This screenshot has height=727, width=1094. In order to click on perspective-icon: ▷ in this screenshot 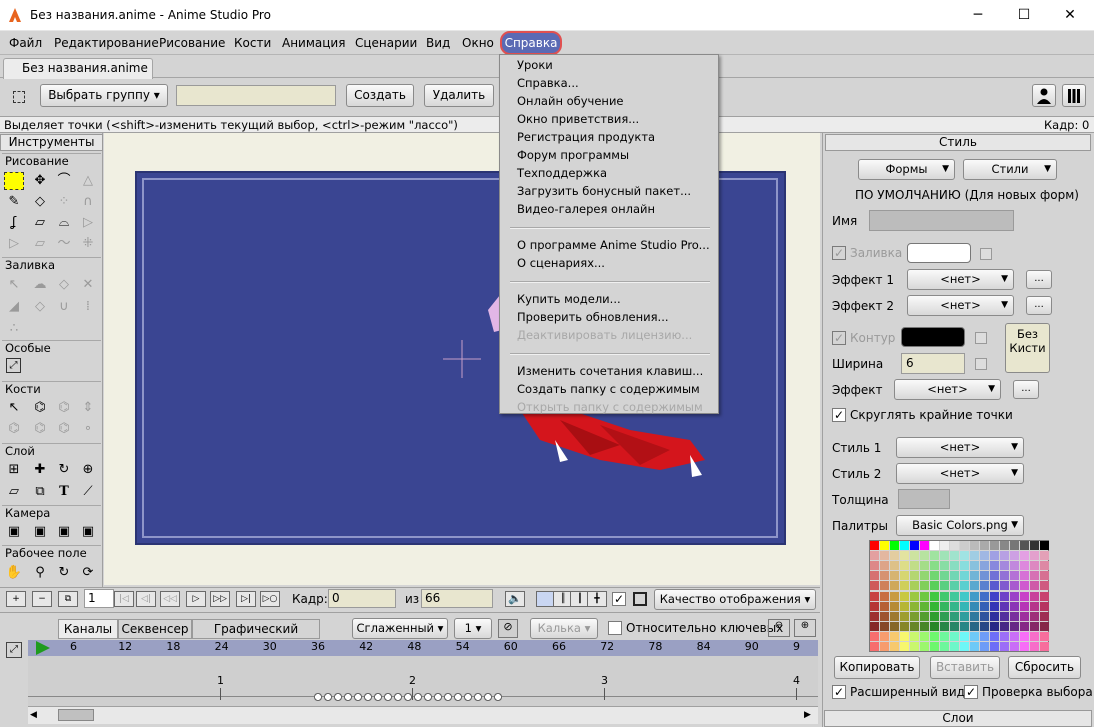, I will do `click(14, 244)`.